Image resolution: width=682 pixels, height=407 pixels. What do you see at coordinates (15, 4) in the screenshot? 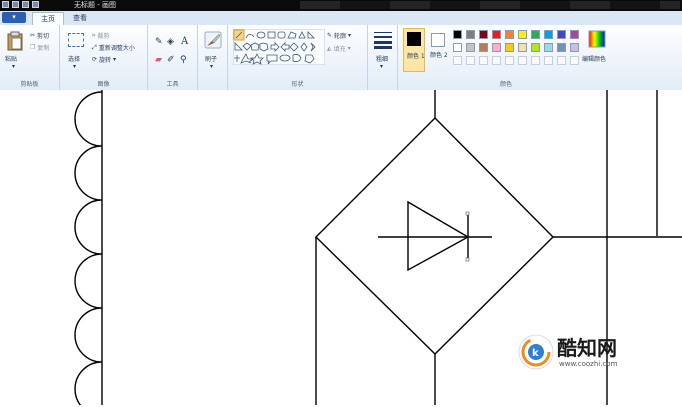
I see `save-icon` at bounding box center [15, 4].